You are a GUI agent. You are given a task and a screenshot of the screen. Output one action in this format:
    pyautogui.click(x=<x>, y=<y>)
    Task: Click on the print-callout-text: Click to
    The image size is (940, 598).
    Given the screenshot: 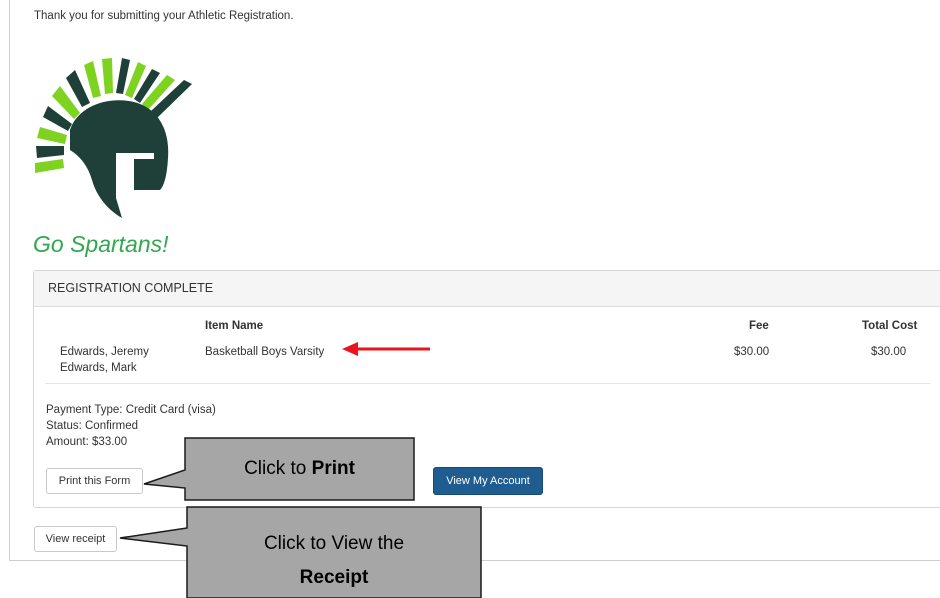 What is the action you would take?
    pyautogui.click(x=278, y=468)
    